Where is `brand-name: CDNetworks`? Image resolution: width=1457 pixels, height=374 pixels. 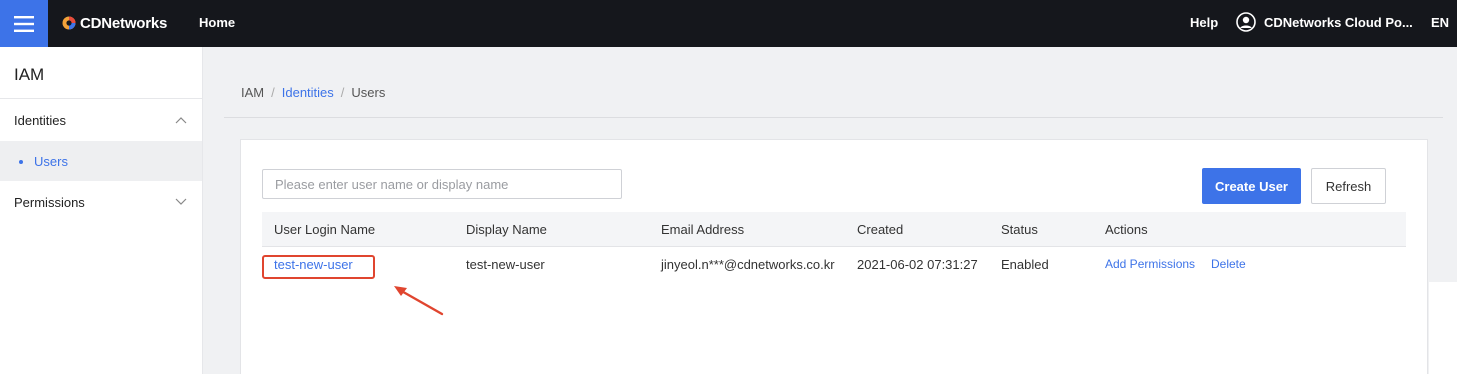 brand-name: CDNetworks is located at coordinates (124, 23).